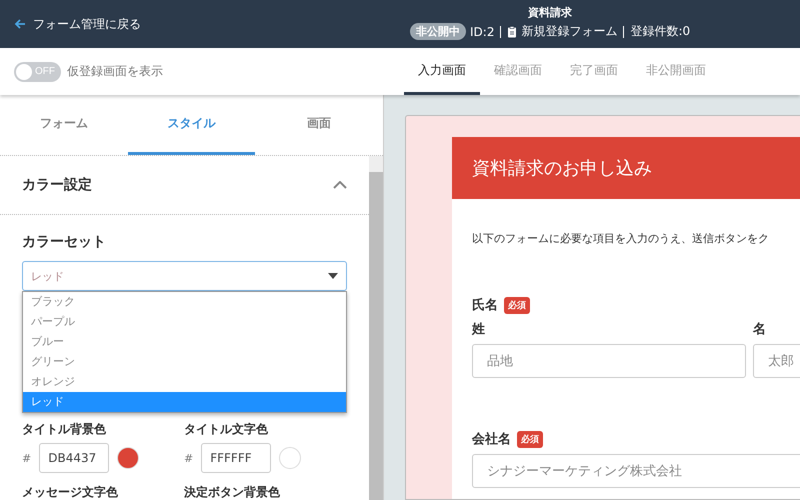 This screenshot has width=800, height=500. Describe the element at coordinates (512, 32) in the screenshot. I see `clipboard-icon` at that location.